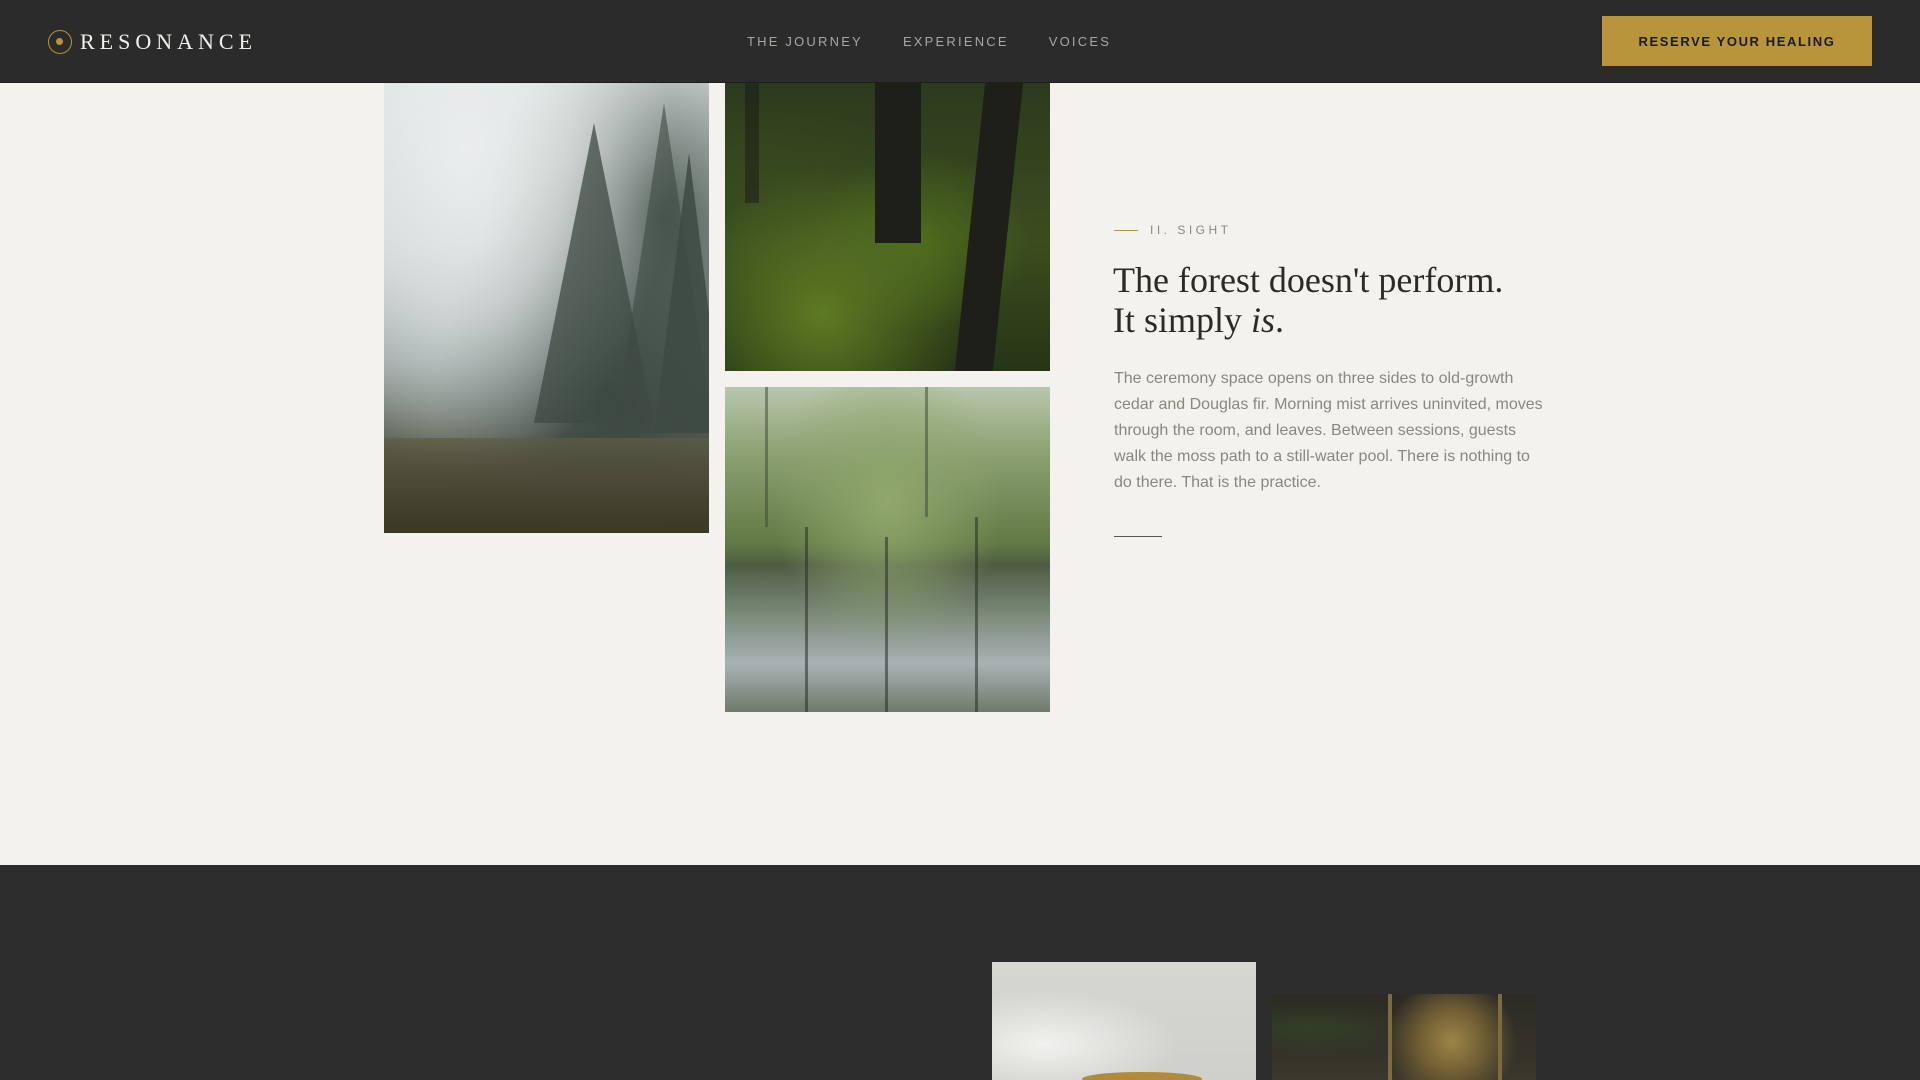  I want to click on reserve-button: RESERVE YOUR HEALING, so click(1737, 41).